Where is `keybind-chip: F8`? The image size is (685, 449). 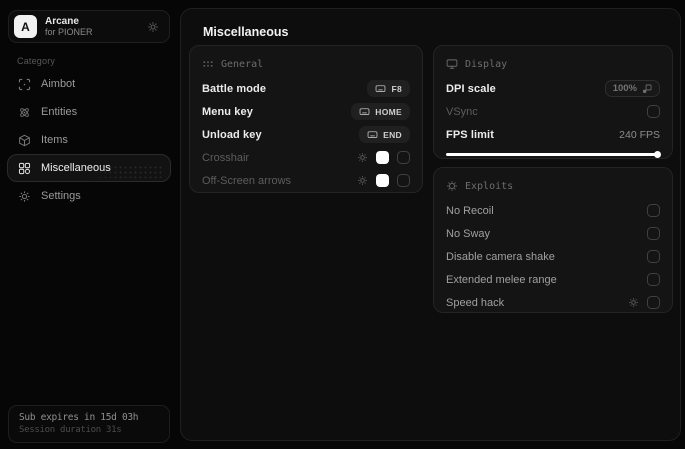
keybind-chip: F8 is located at coordinates (388, 88).